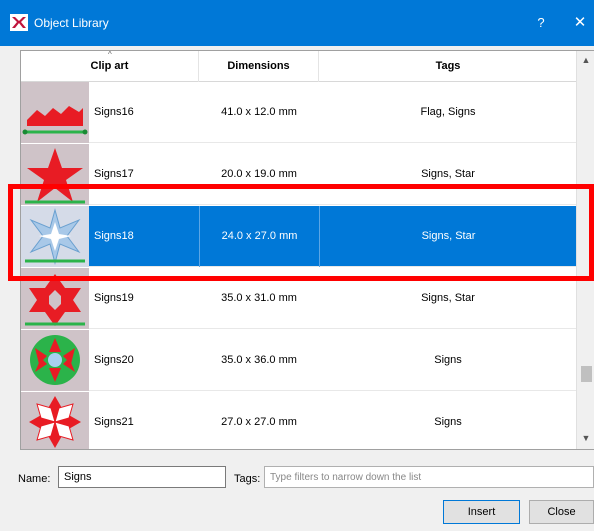  What do you see at coordinates (429, 477) in the screenshot?
I see `tags-filter-input` at bounding box center [429, 477].